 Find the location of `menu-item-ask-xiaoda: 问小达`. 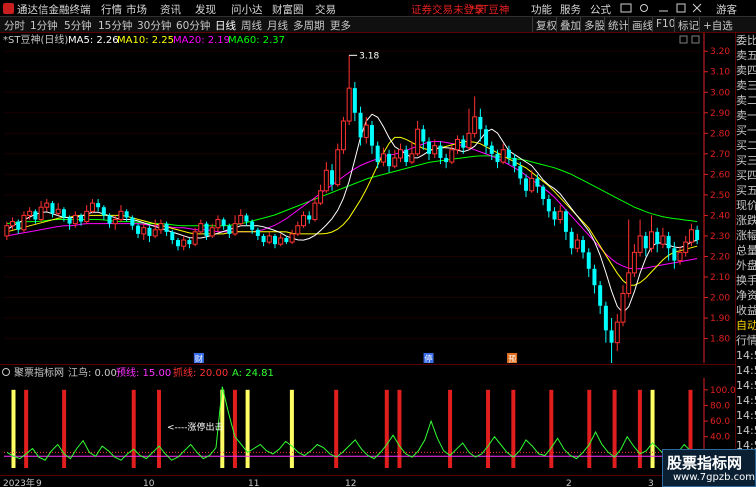

menu-item-ask-xiaoda: 问小达 is located at coordinates (247, 9).